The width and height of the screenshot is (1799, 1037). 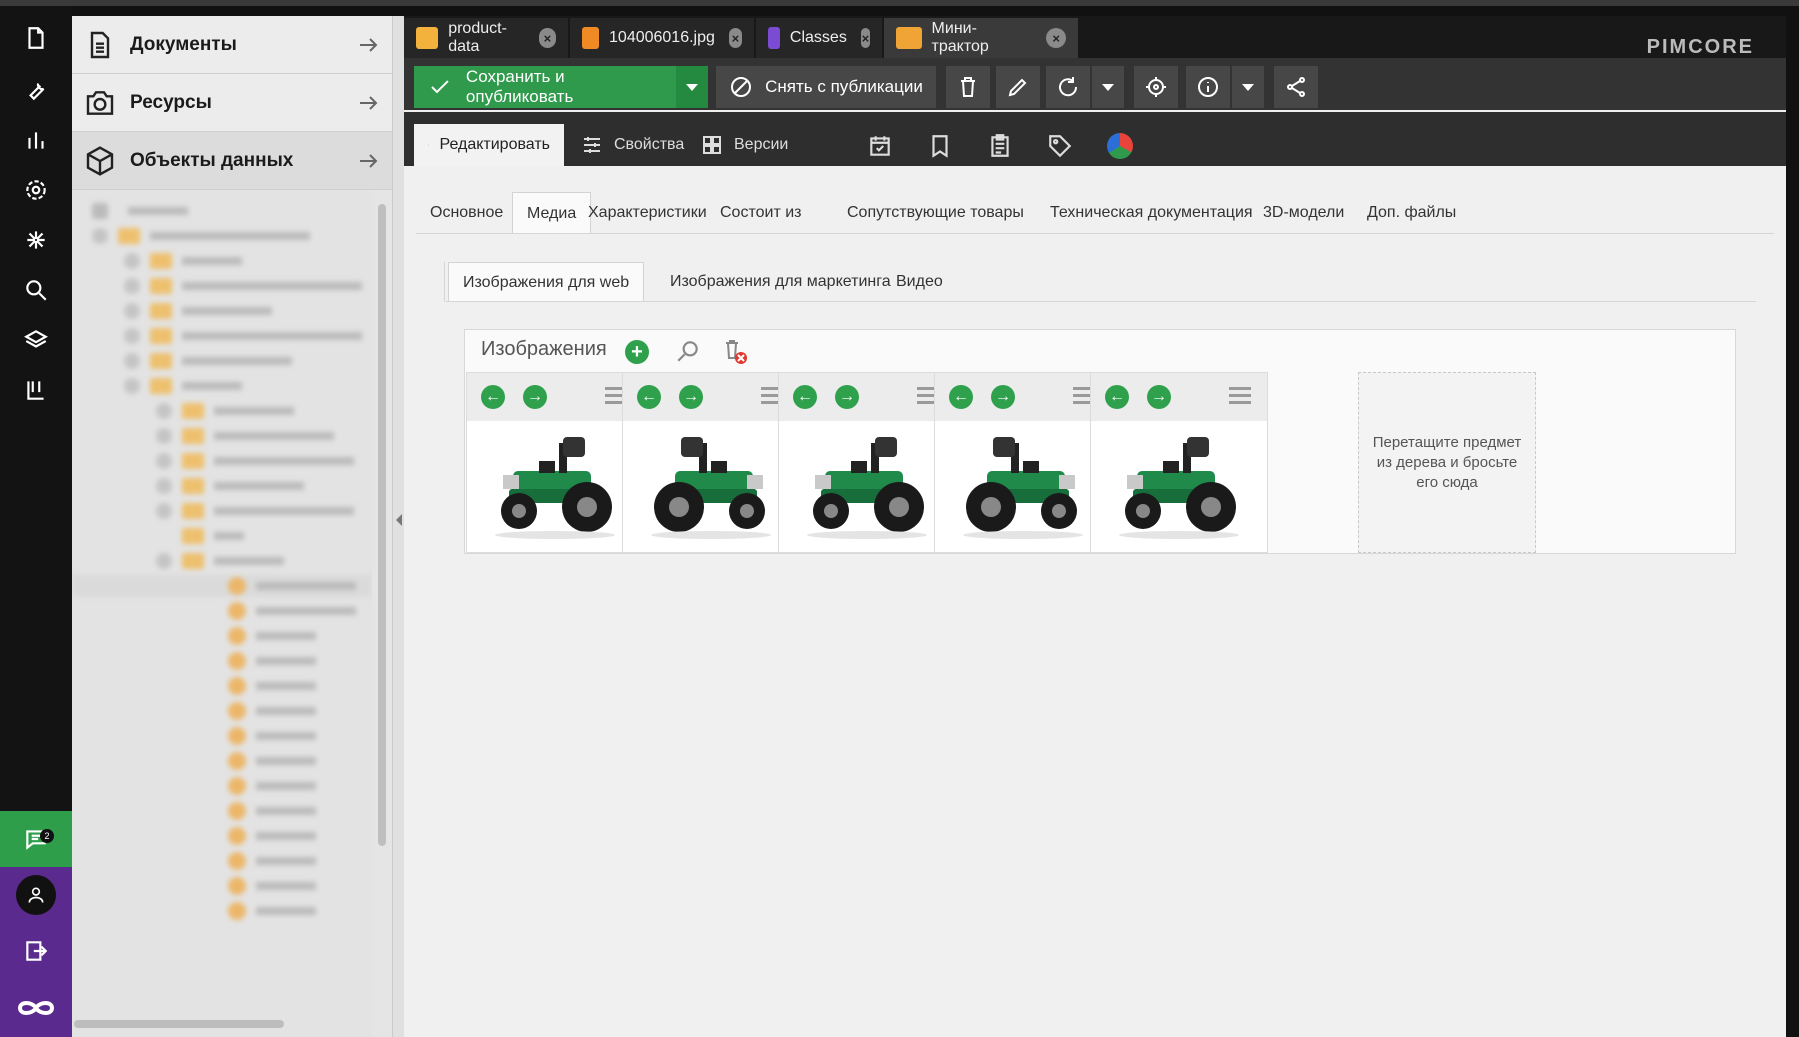 I want to click on share-button, so click(x=1296, y=87).